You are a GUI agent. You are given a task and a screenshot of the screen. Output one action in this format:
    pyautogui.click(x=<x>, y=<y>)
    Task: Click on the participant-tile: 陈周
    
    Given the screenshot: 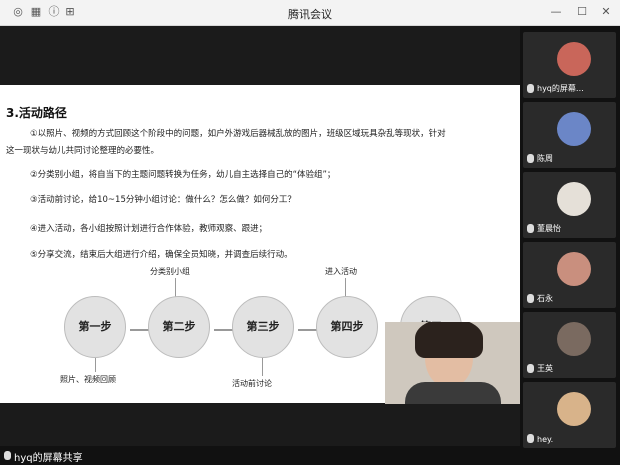 What is the action you would take?
    pyautogui.click(x=569, y=135)
    